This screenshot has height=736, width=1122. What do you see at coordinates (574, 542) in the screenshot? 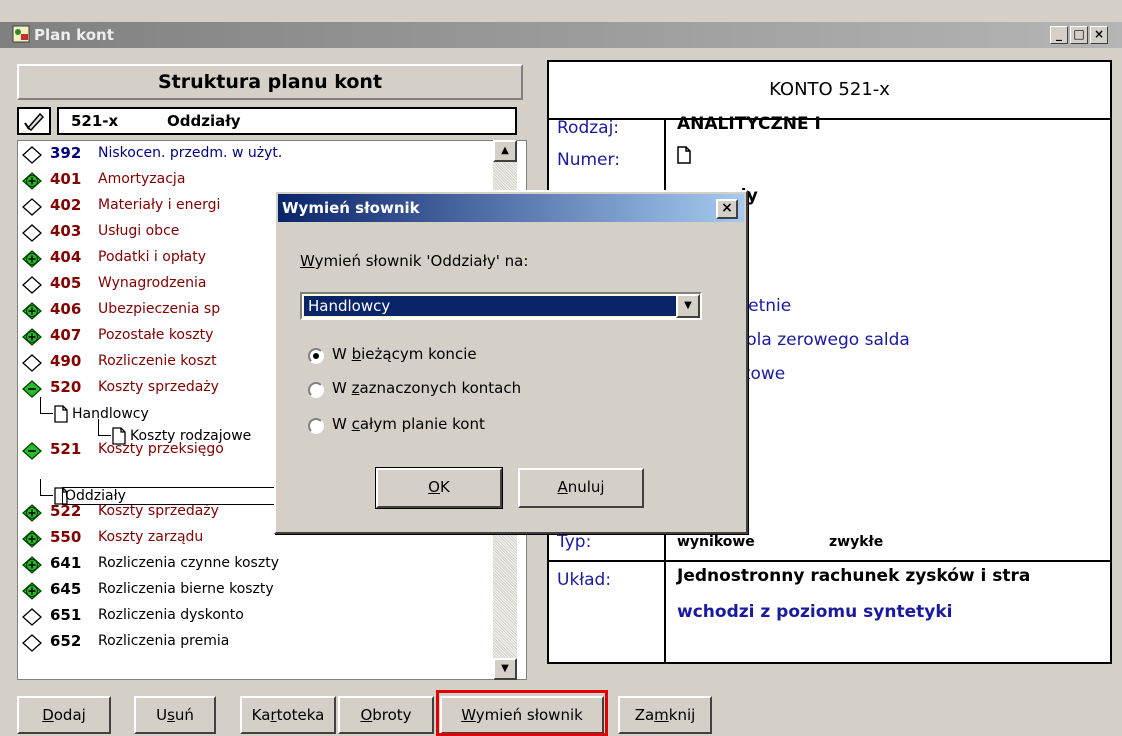
I see `typ-label: Typ:` at bounding box center [574, 542].